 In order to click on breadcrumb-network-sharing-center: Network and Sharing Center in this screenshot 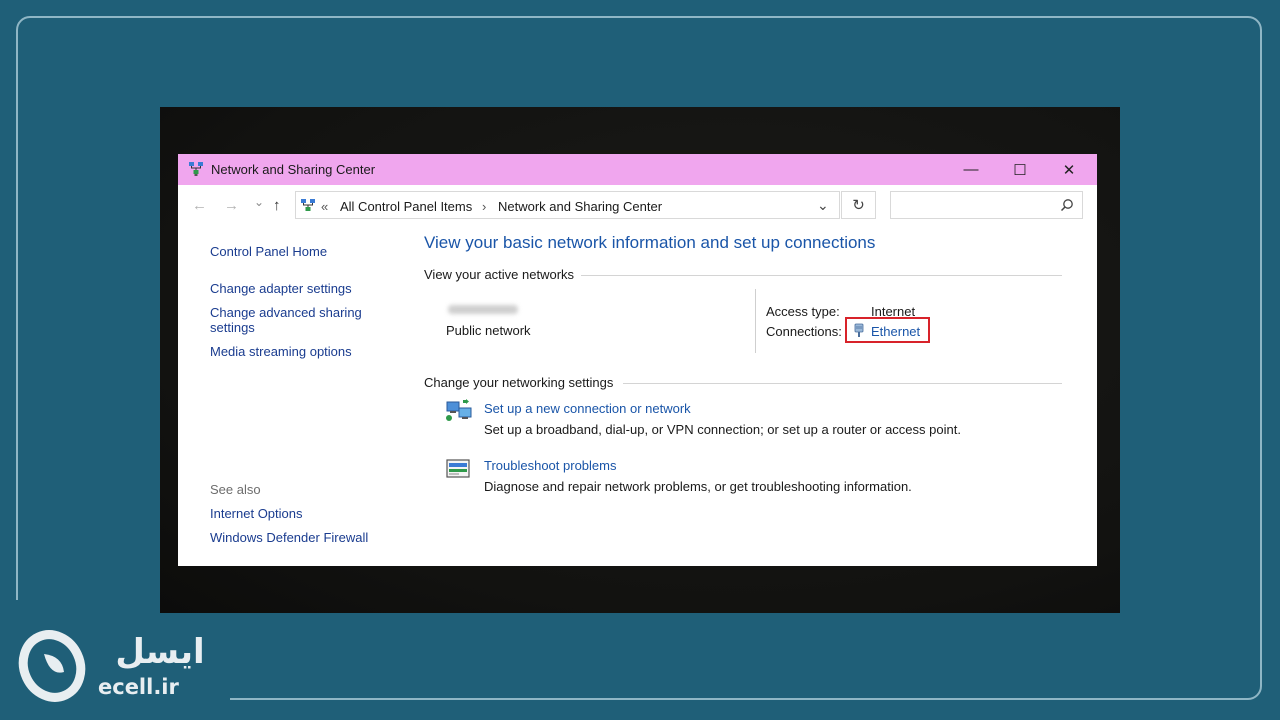, I will do `click(580, 206)`.